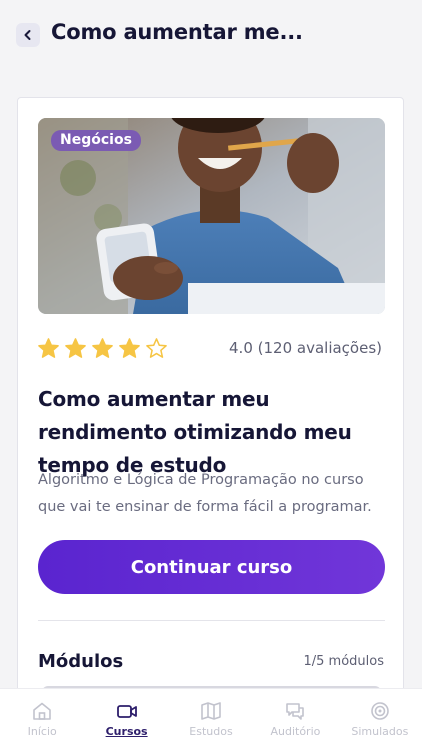  I want to click on video-camera-icon, so click(126, 711).